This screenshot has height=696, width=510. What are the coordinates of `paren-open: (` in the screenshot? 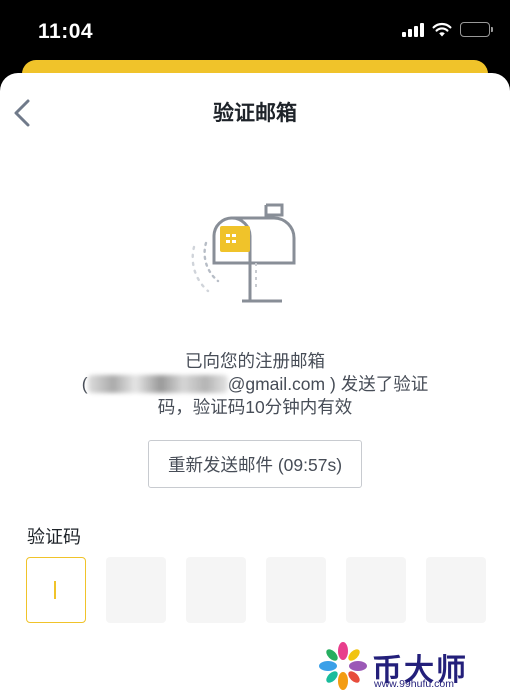 It's located at (84, 384).